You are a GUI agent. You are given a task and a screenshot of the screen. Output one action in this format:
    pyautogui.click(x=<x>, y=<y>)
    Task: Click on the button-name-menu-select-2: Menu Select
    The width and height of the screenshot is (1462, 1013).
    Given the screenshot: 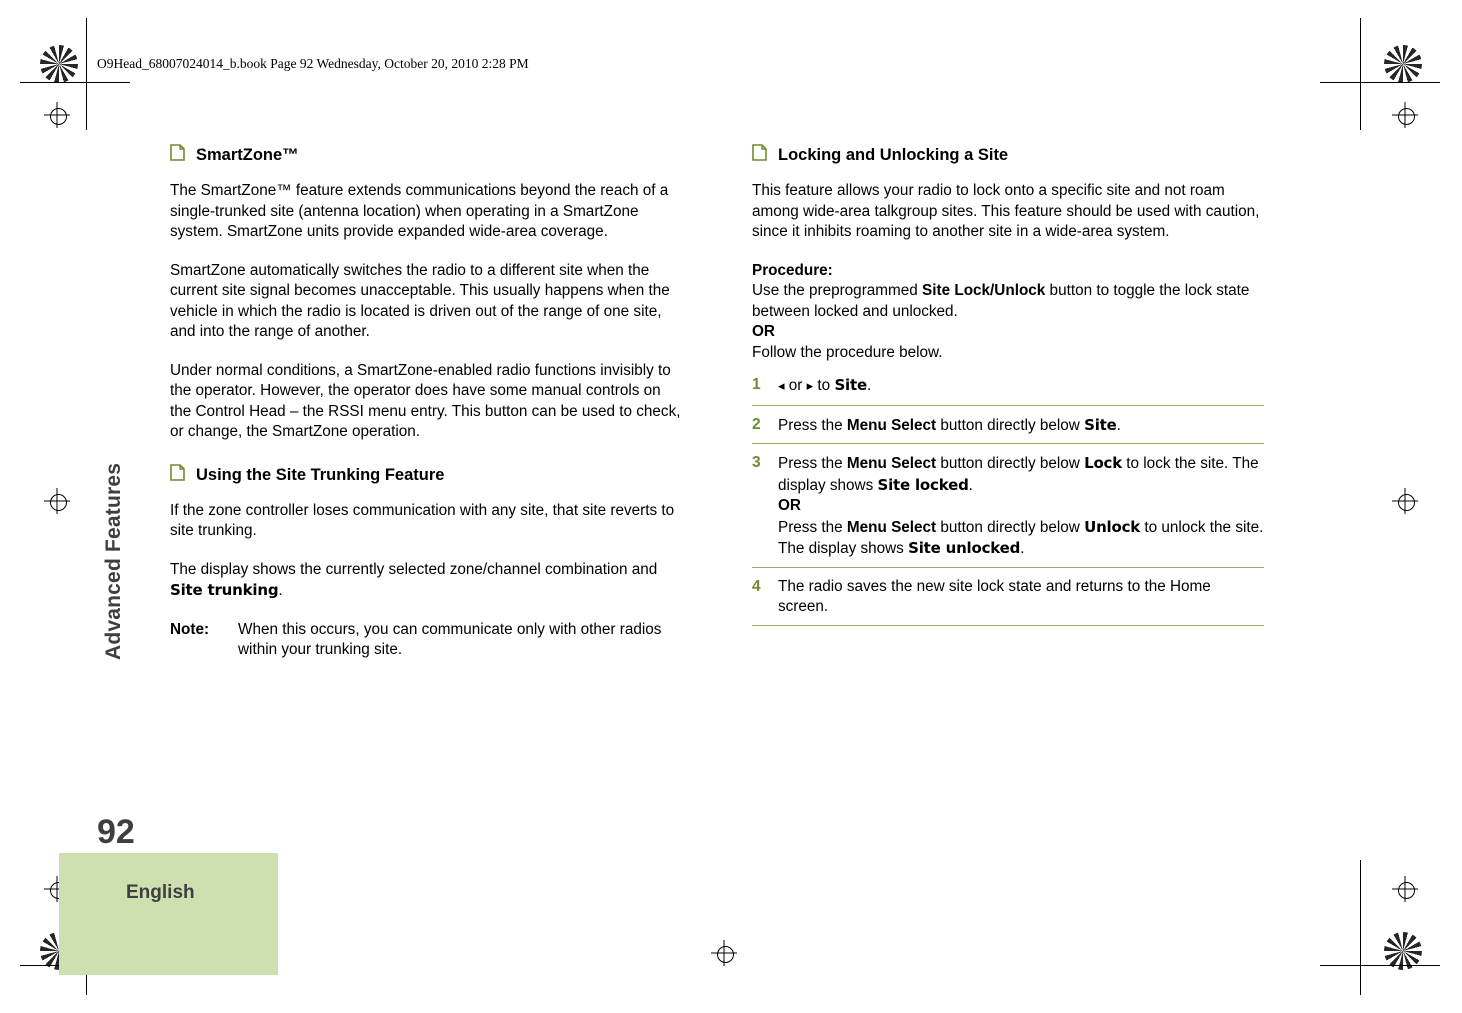 What is the action you would take?
    pyautogui.click(x=891, y=527)
    